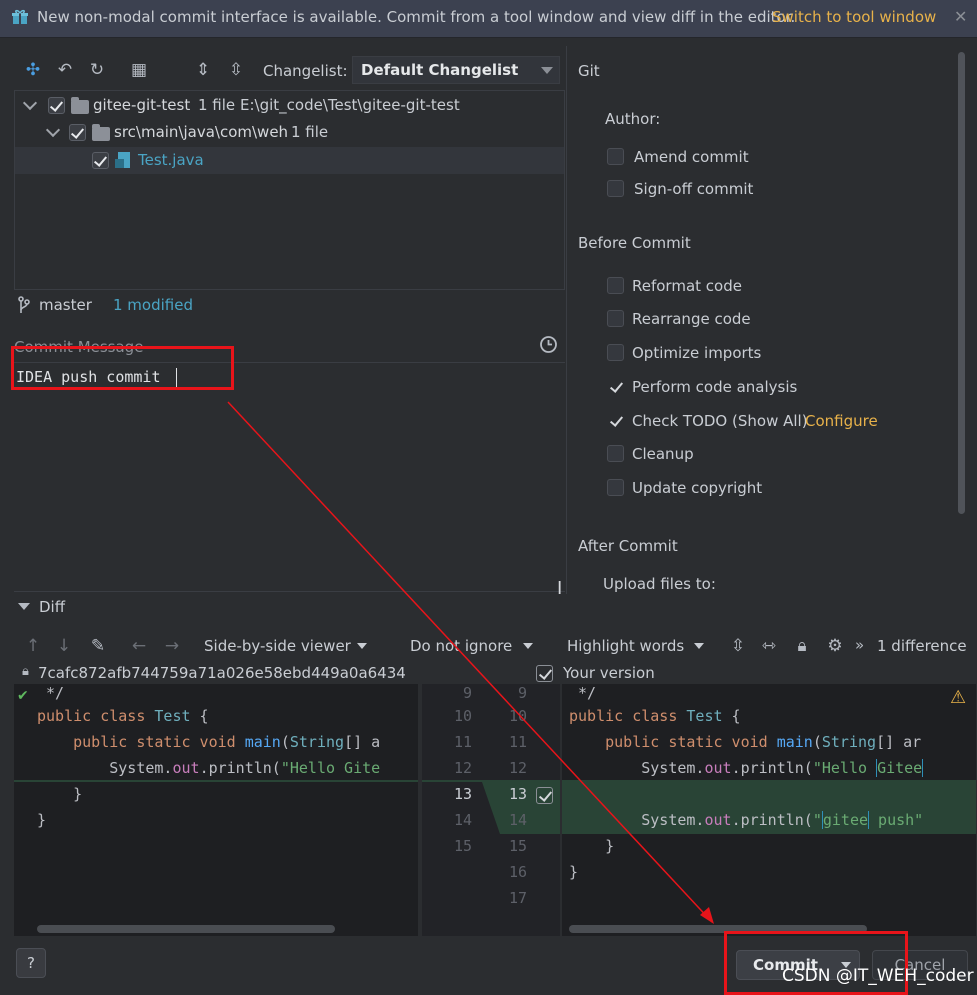  I want to click on modified-count: 1 modified, so click(153, 305).